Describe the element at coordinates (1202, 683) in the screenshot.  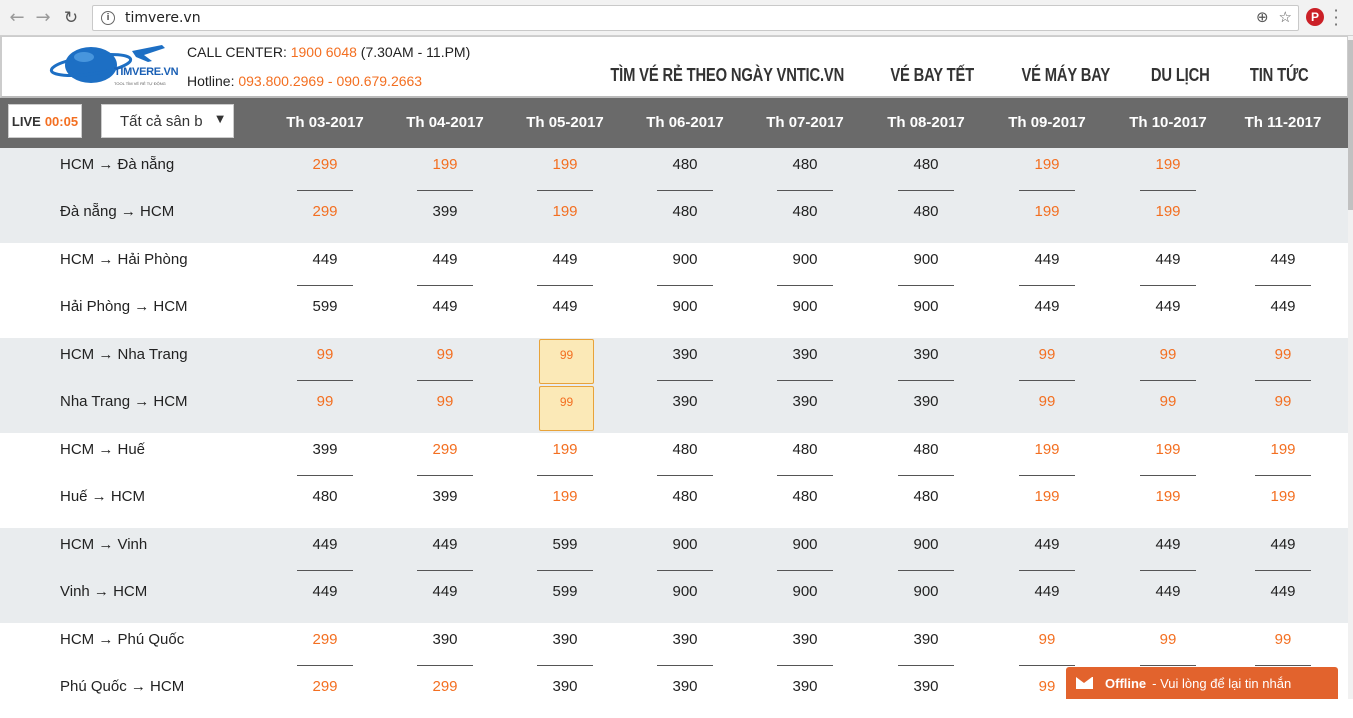
I see `chat-widget: Offline - Vui lòng để lại tin nhắn` at that location.